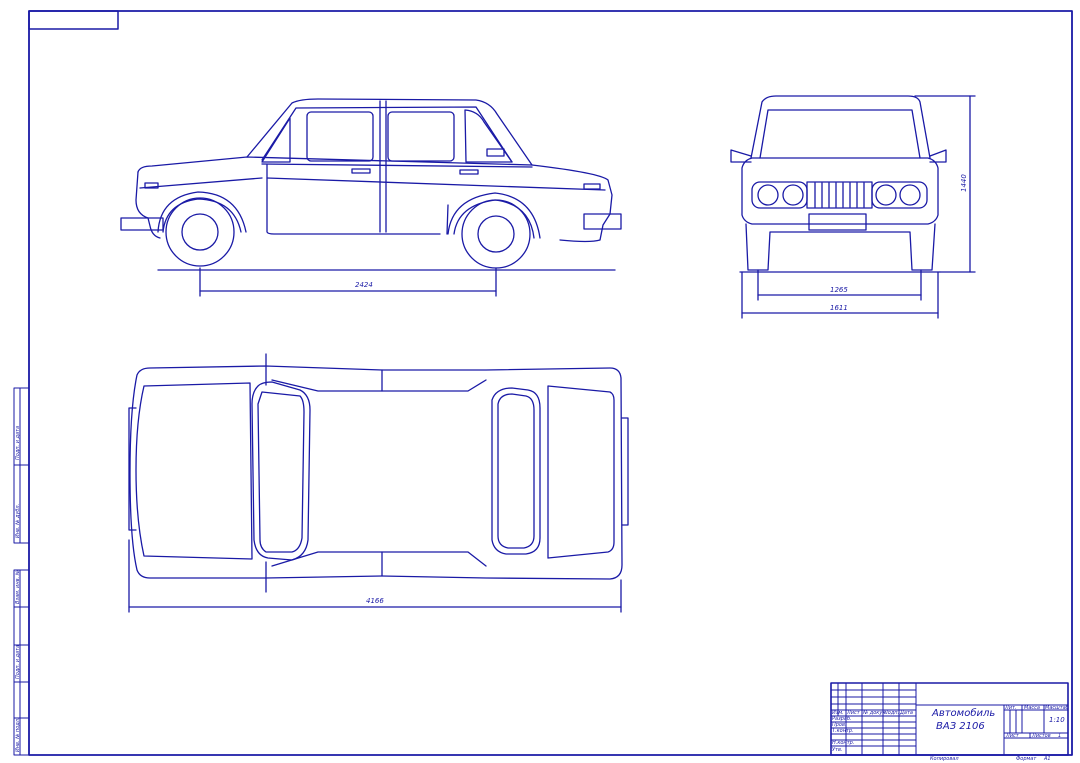  Describe the element at coordinates (837, 750) in the screenshot. I see `row-utv: Утв.` at that location.